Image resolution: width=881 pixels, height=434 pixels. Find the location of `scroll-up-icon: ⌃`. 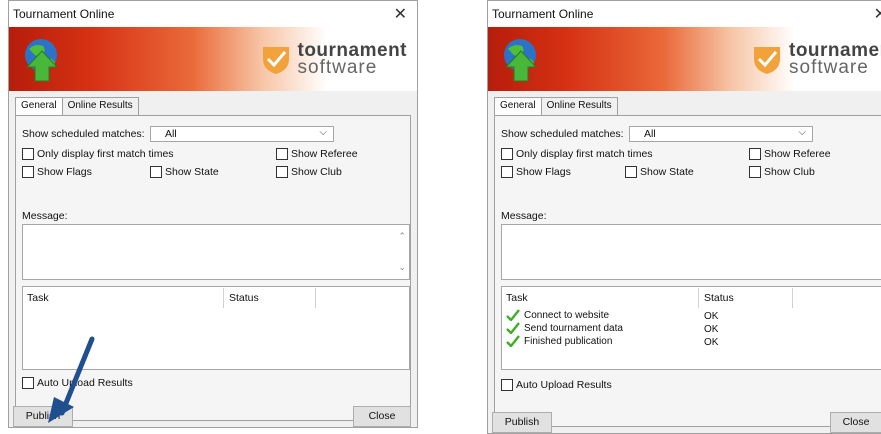

scroll-up-icon: ⌃ is located at coordinates (402, 236).